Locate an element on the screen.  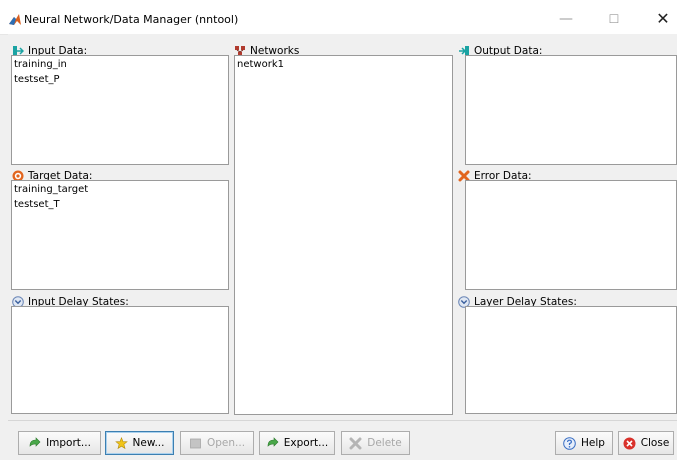
input-data-list: training_in testset_P is located at coordinates (120, 110).